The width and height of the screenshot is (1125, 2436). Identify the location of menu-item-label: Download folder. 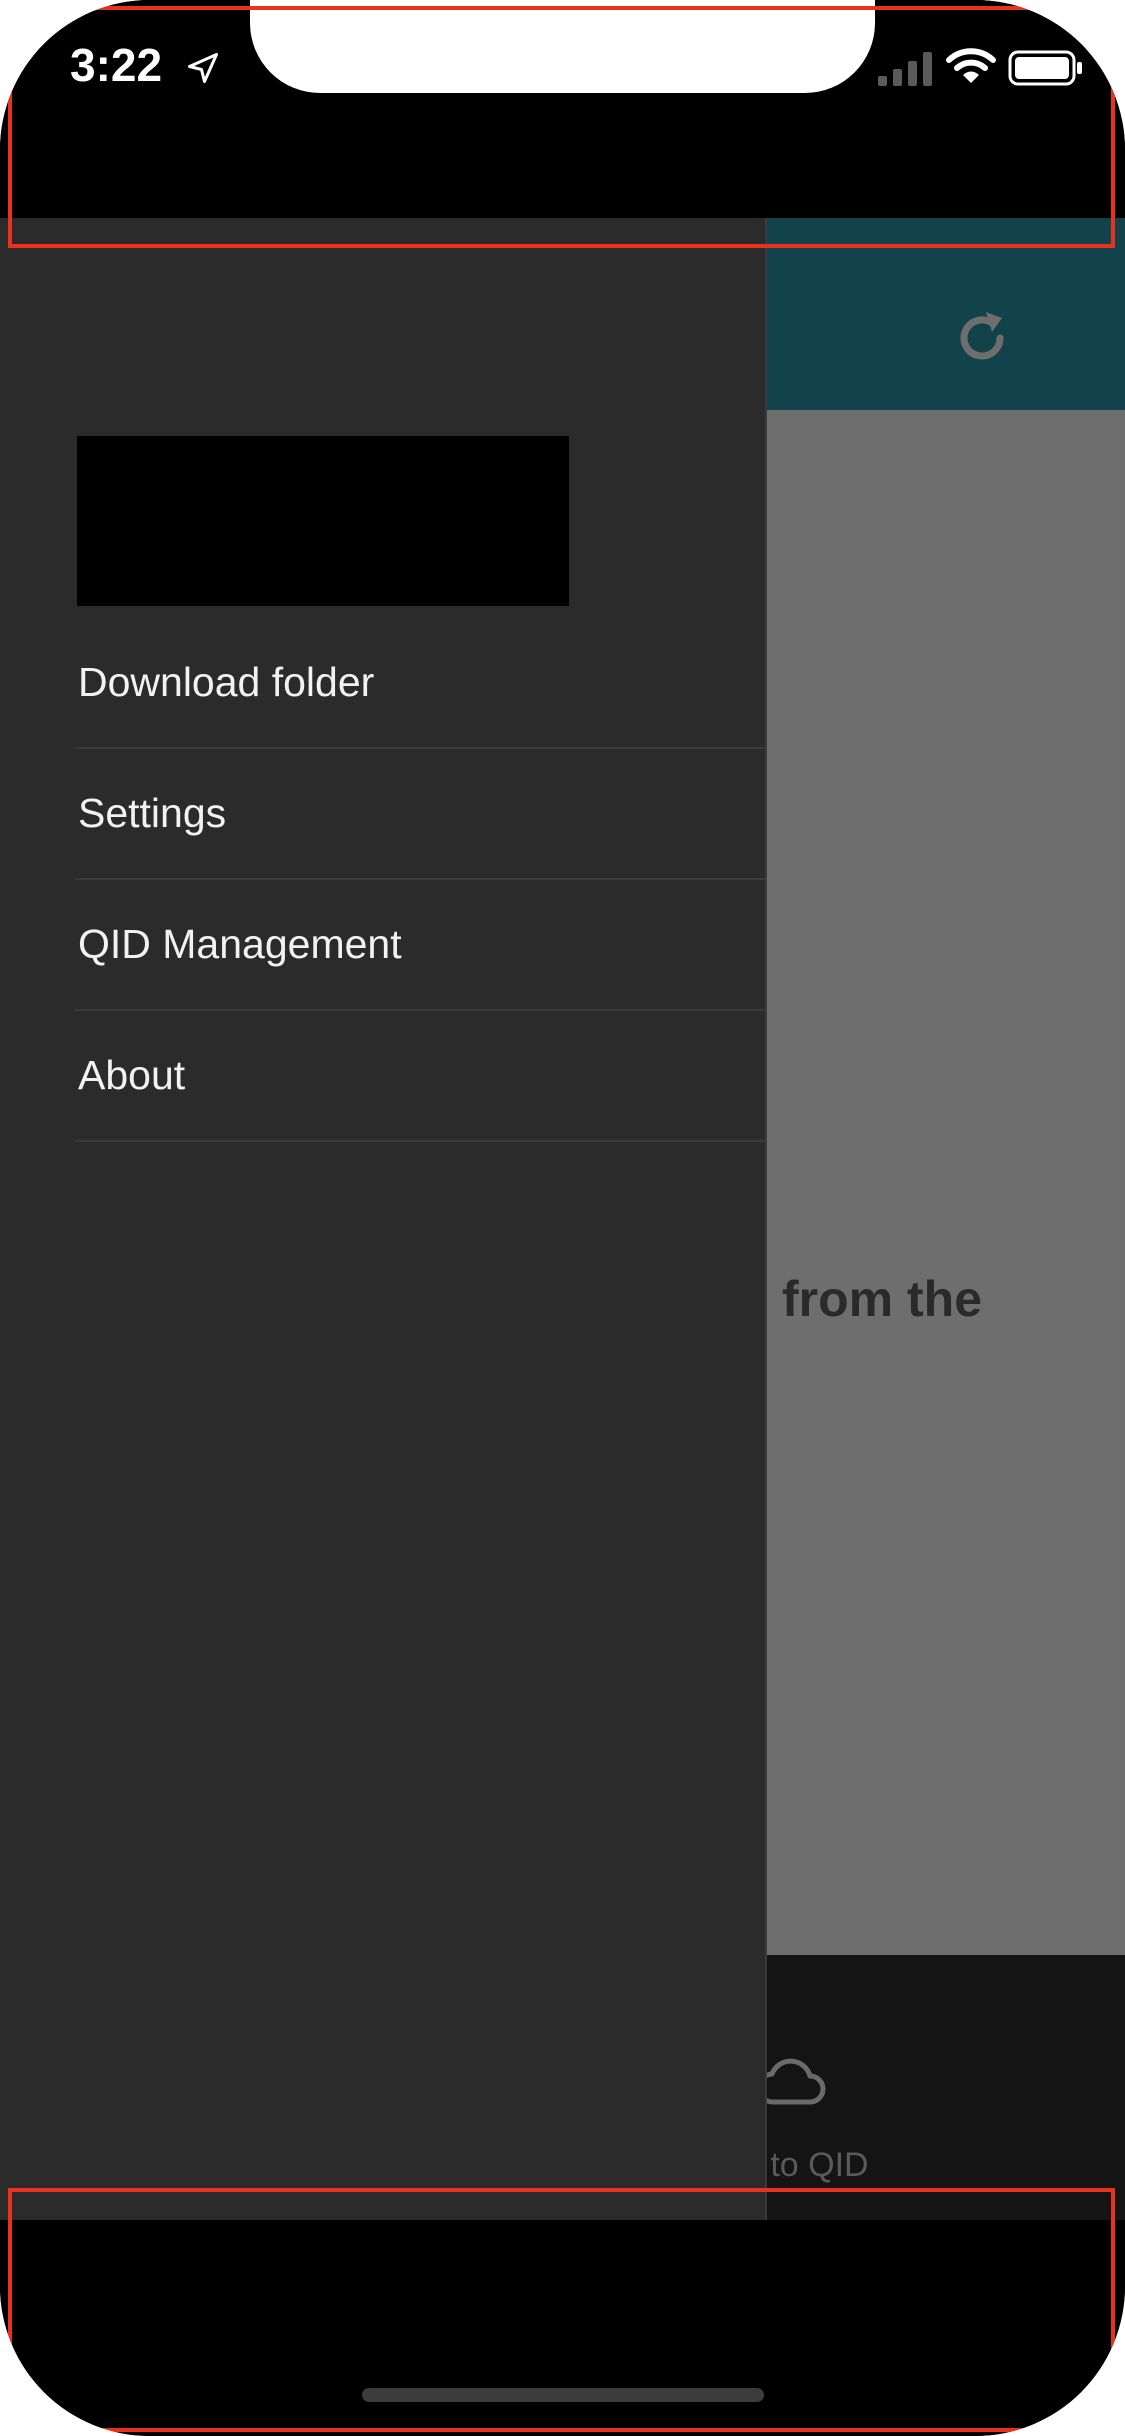
(226, 682).